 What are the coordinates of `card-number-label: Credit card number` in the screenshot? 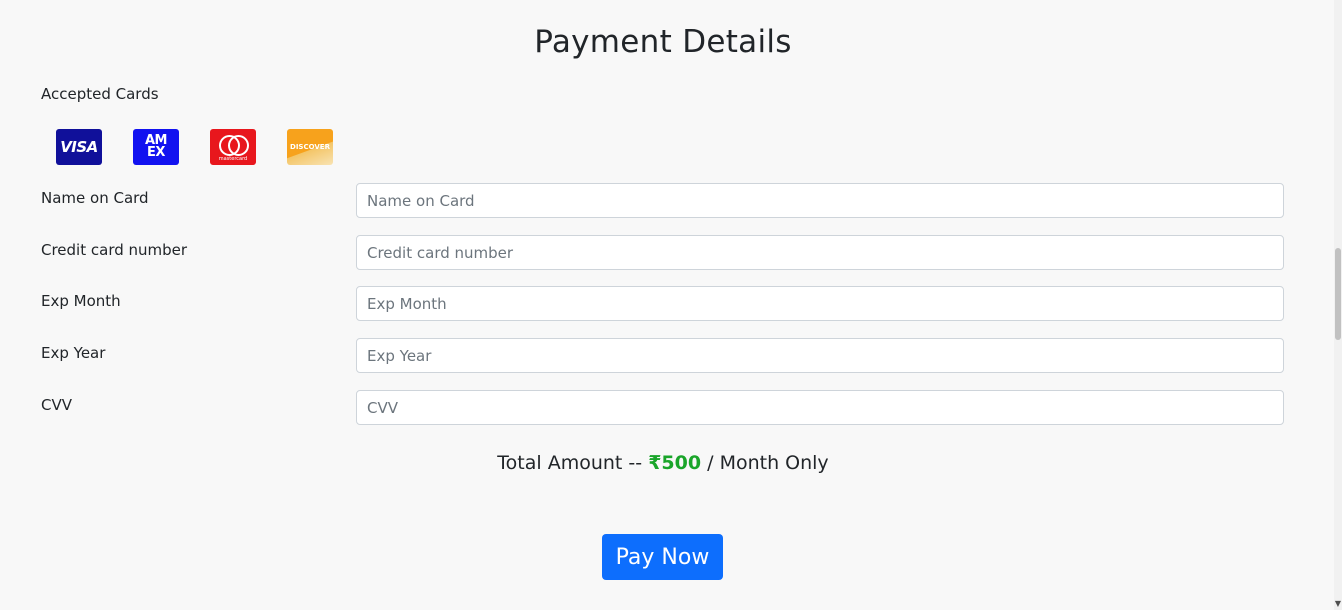 It's located at (114, 250).